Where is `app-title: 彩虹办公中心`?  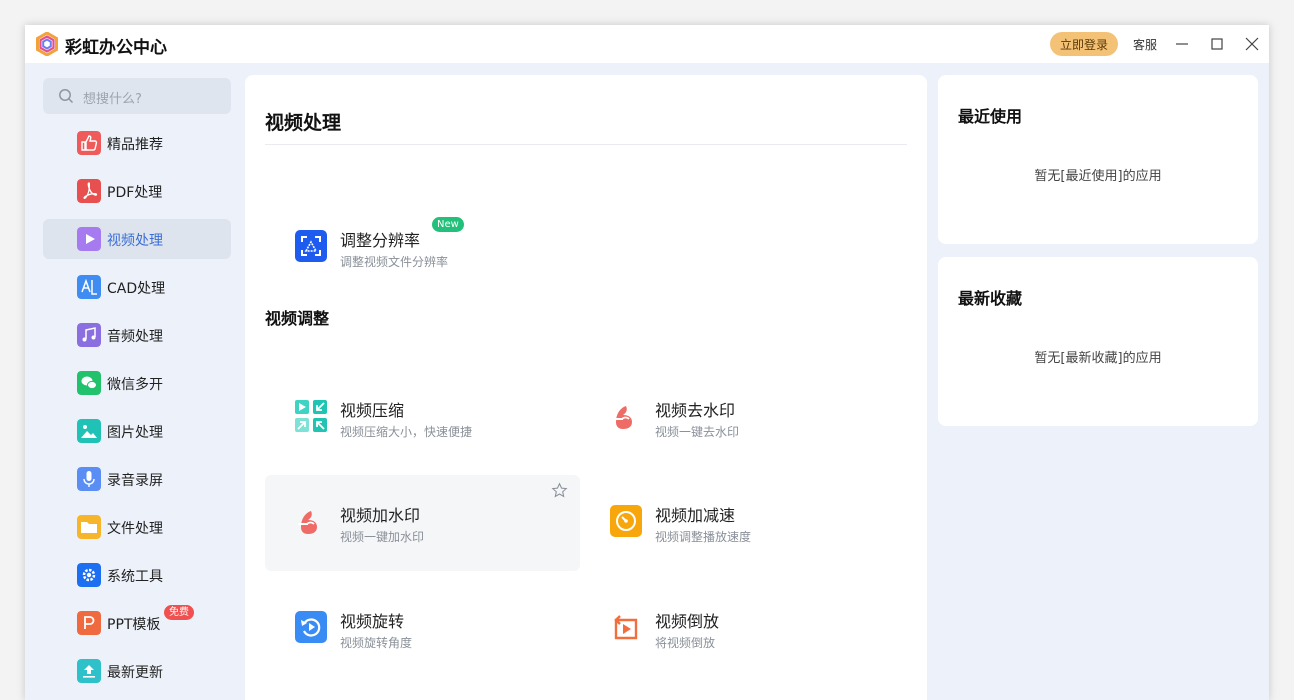
app-title: 彩虹办公中心 is located at coordinates (116, 48).